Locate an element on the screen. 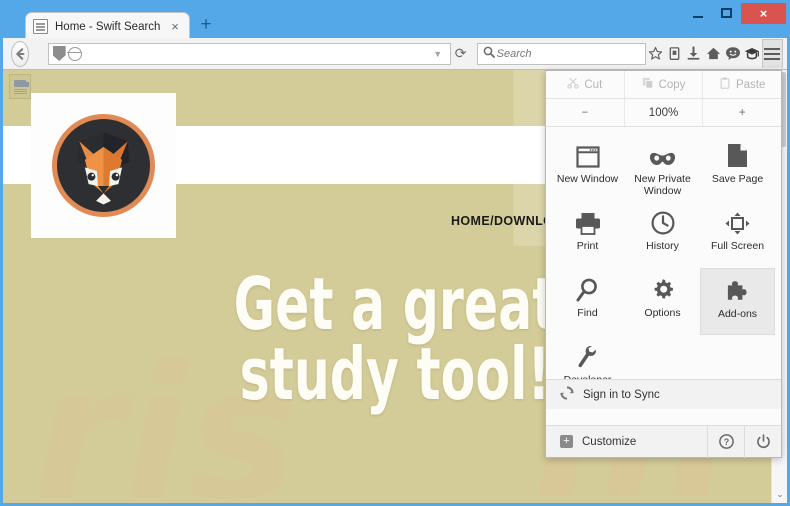  sign-in-to-sync-button: Sign in to Sync is located at coordinates (663, 394).